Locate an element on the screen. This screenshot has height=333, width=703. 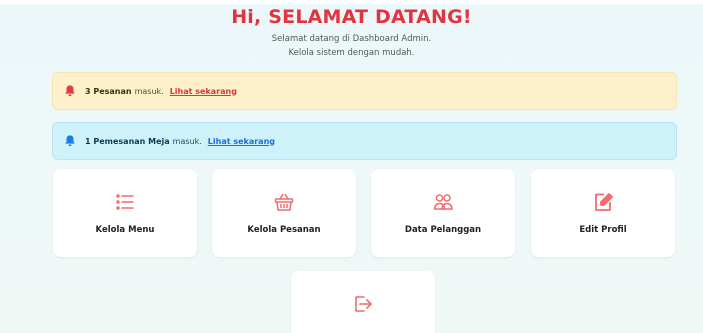
orders-count: 3 Pesanan is located at coordinates (108, 91).